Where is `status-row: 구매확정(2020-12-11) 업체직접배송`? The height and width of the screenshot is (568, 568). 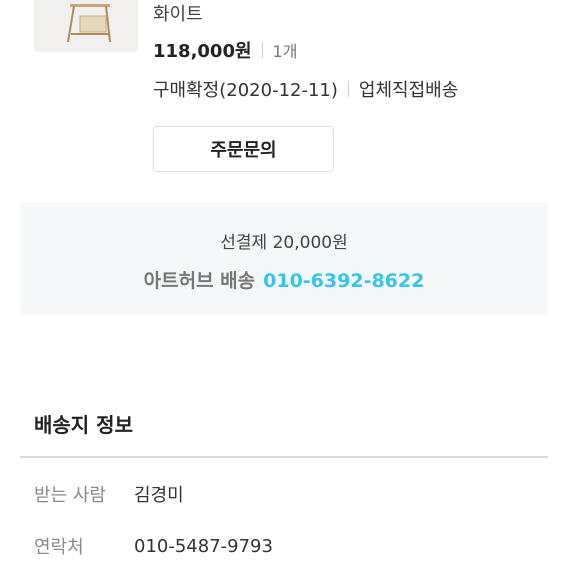
status-row: 구매확정(2020-12-11) 업체직접배송 is located at coordinates (305, 89).